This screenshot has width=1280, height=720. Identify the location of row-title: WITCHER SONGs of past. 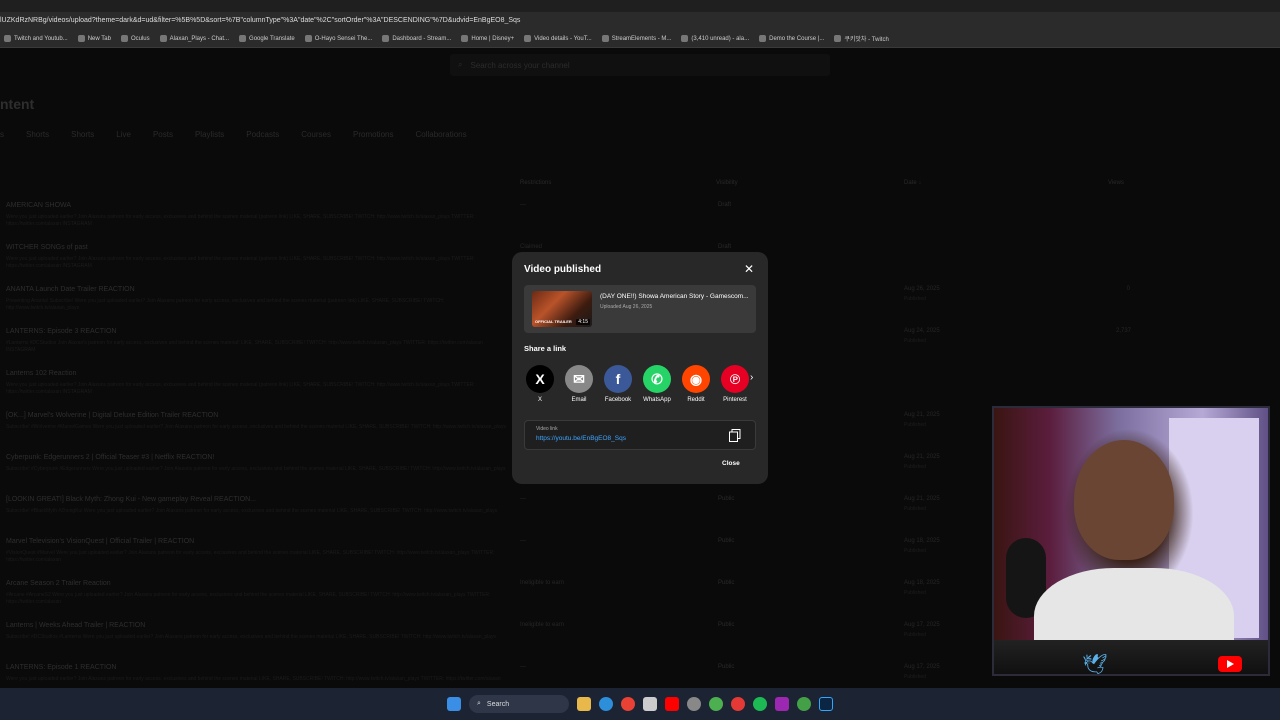
(47, 247).